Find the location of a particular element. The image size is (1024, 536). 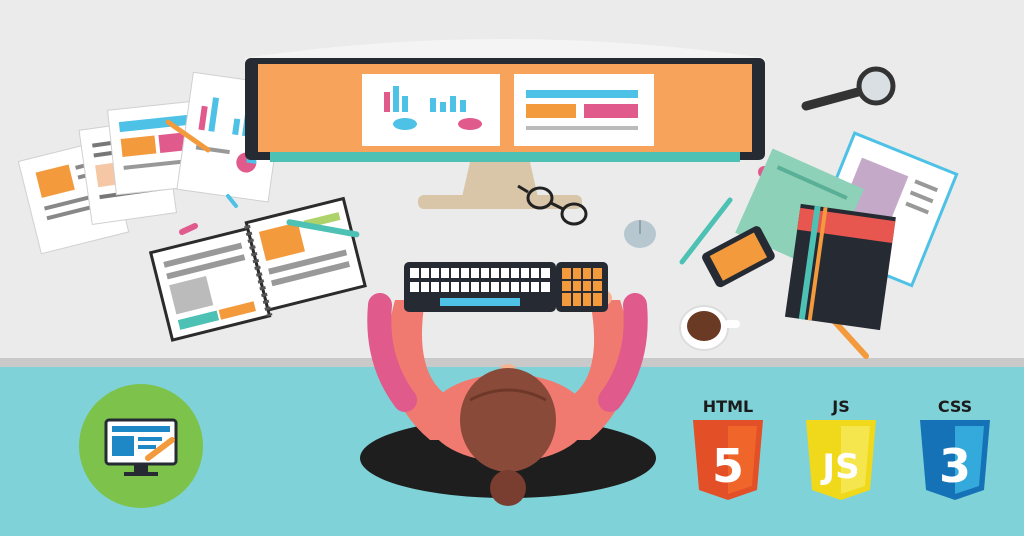

monitor-screen is located at coordinates (505, 108).